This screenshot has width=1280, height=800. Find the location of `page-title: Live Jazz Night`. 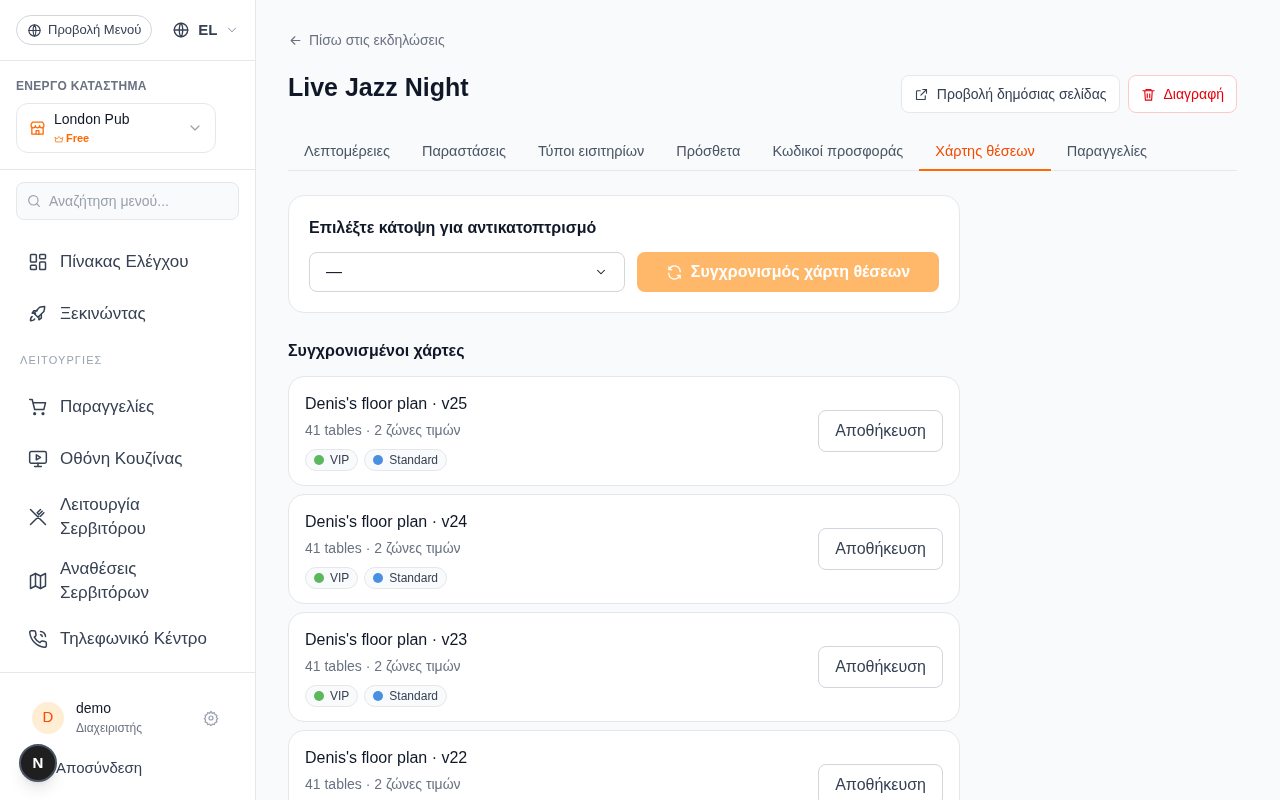

page-title: Live Jazz Night is located at coordinates (378, 88).